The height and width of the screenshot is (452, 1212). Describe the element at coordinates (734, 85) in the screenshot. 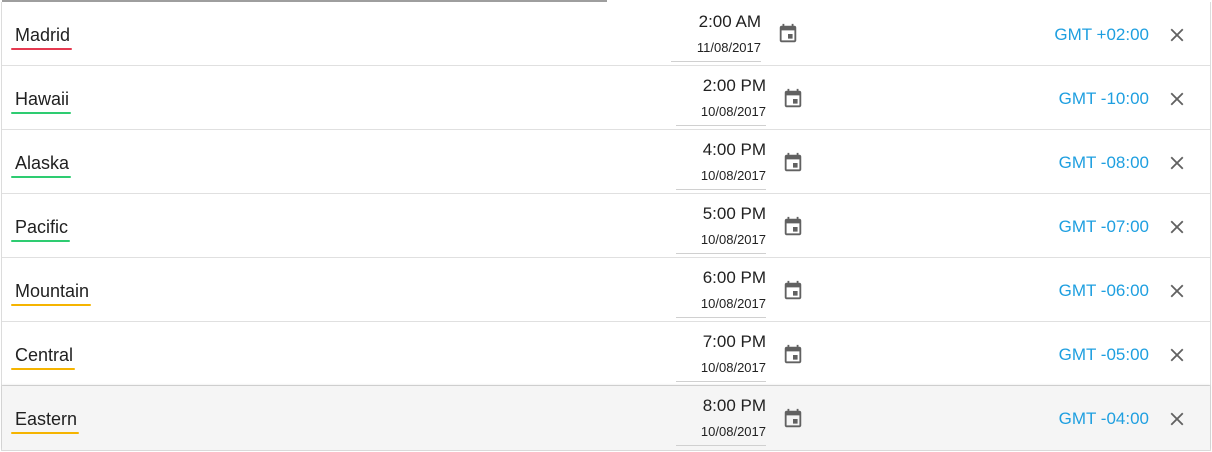

I see `time-value: 2:00 PM` at that location.